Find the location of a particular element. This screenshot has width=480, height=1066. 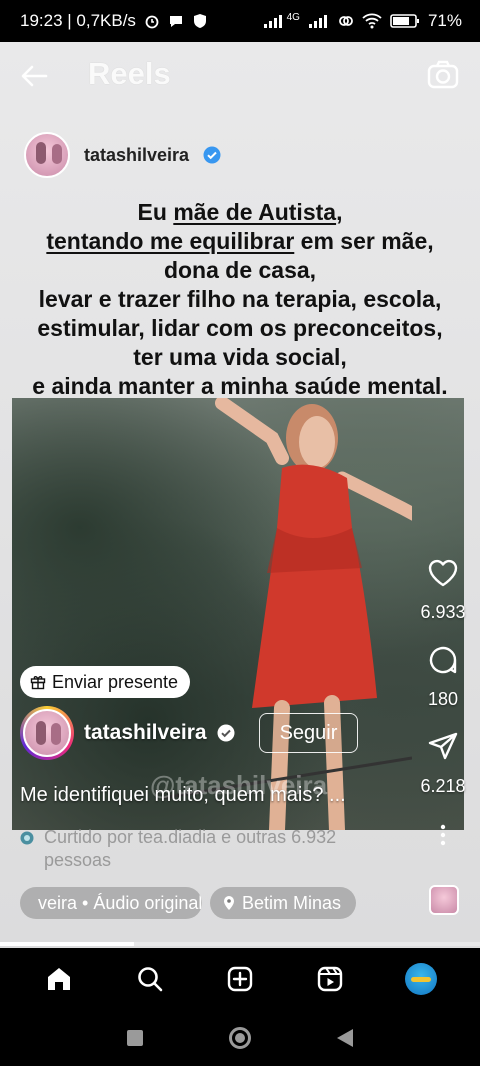

caption-line-6: ter uma vida social, is located at coordinates (240, 357).